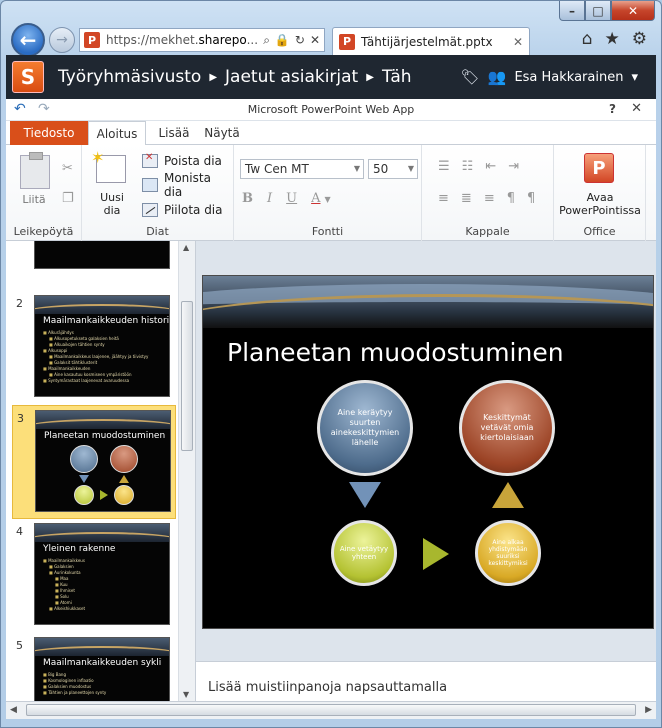  Describe the element at coordinates (489, 198) in the screenshot. I see `align-right-icon: ≡` at that location.